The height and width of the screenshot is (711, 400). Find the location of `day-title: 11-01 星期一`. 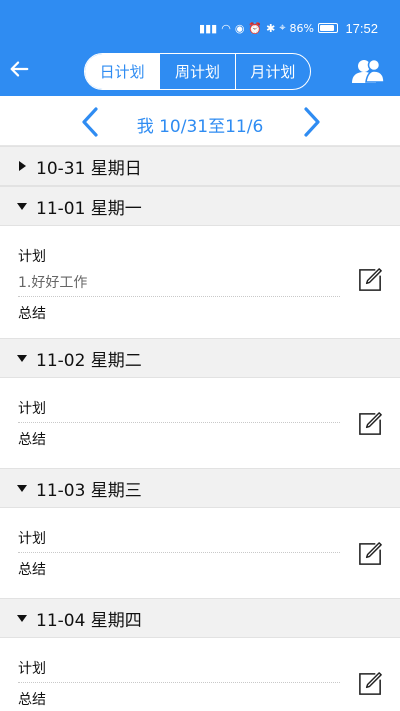

day-title: 11-01 星期一 is located at coordinates (89, 208).